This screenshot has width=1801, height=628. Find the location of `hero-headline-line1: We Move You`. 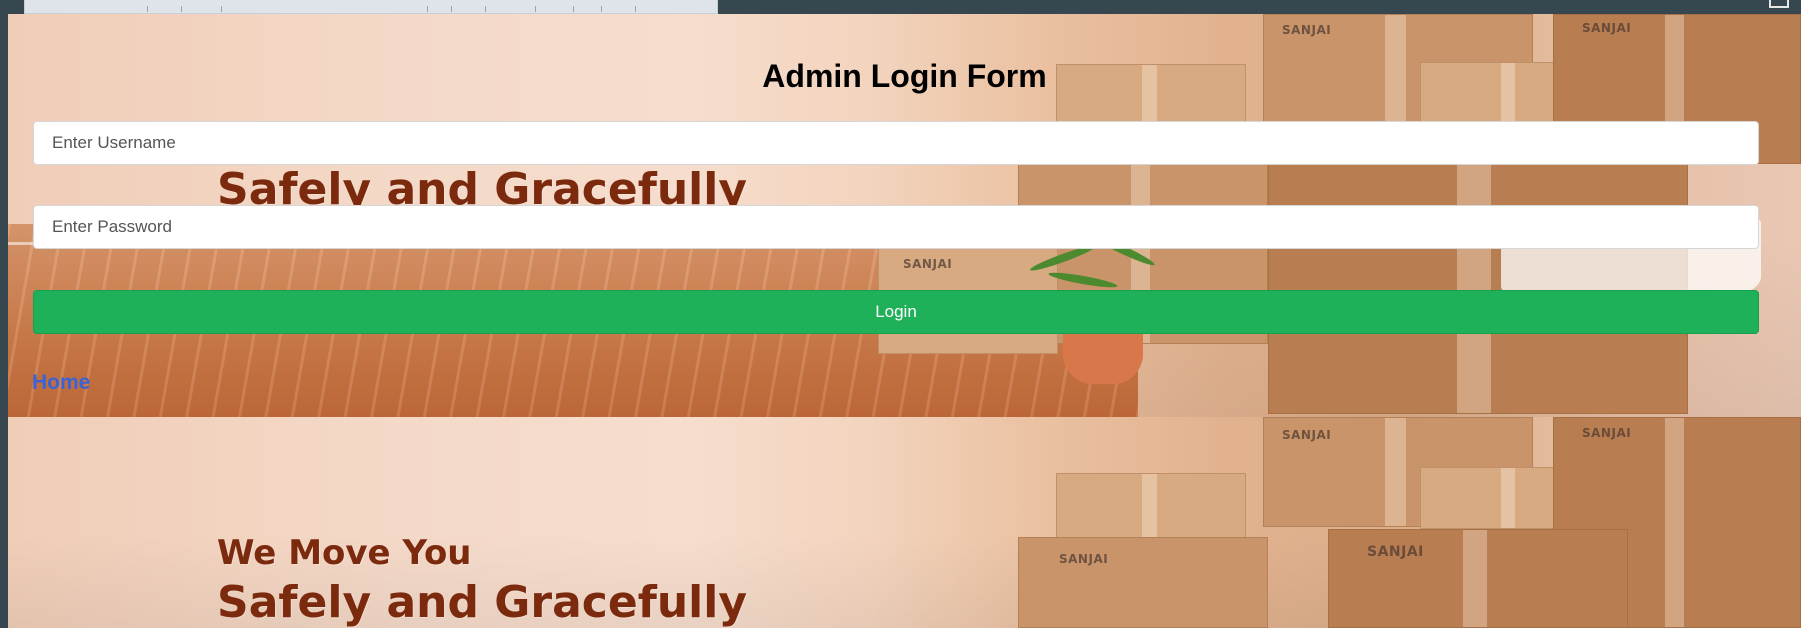

hero-headline-line1: We Move You is located at coordinates (344, 553).